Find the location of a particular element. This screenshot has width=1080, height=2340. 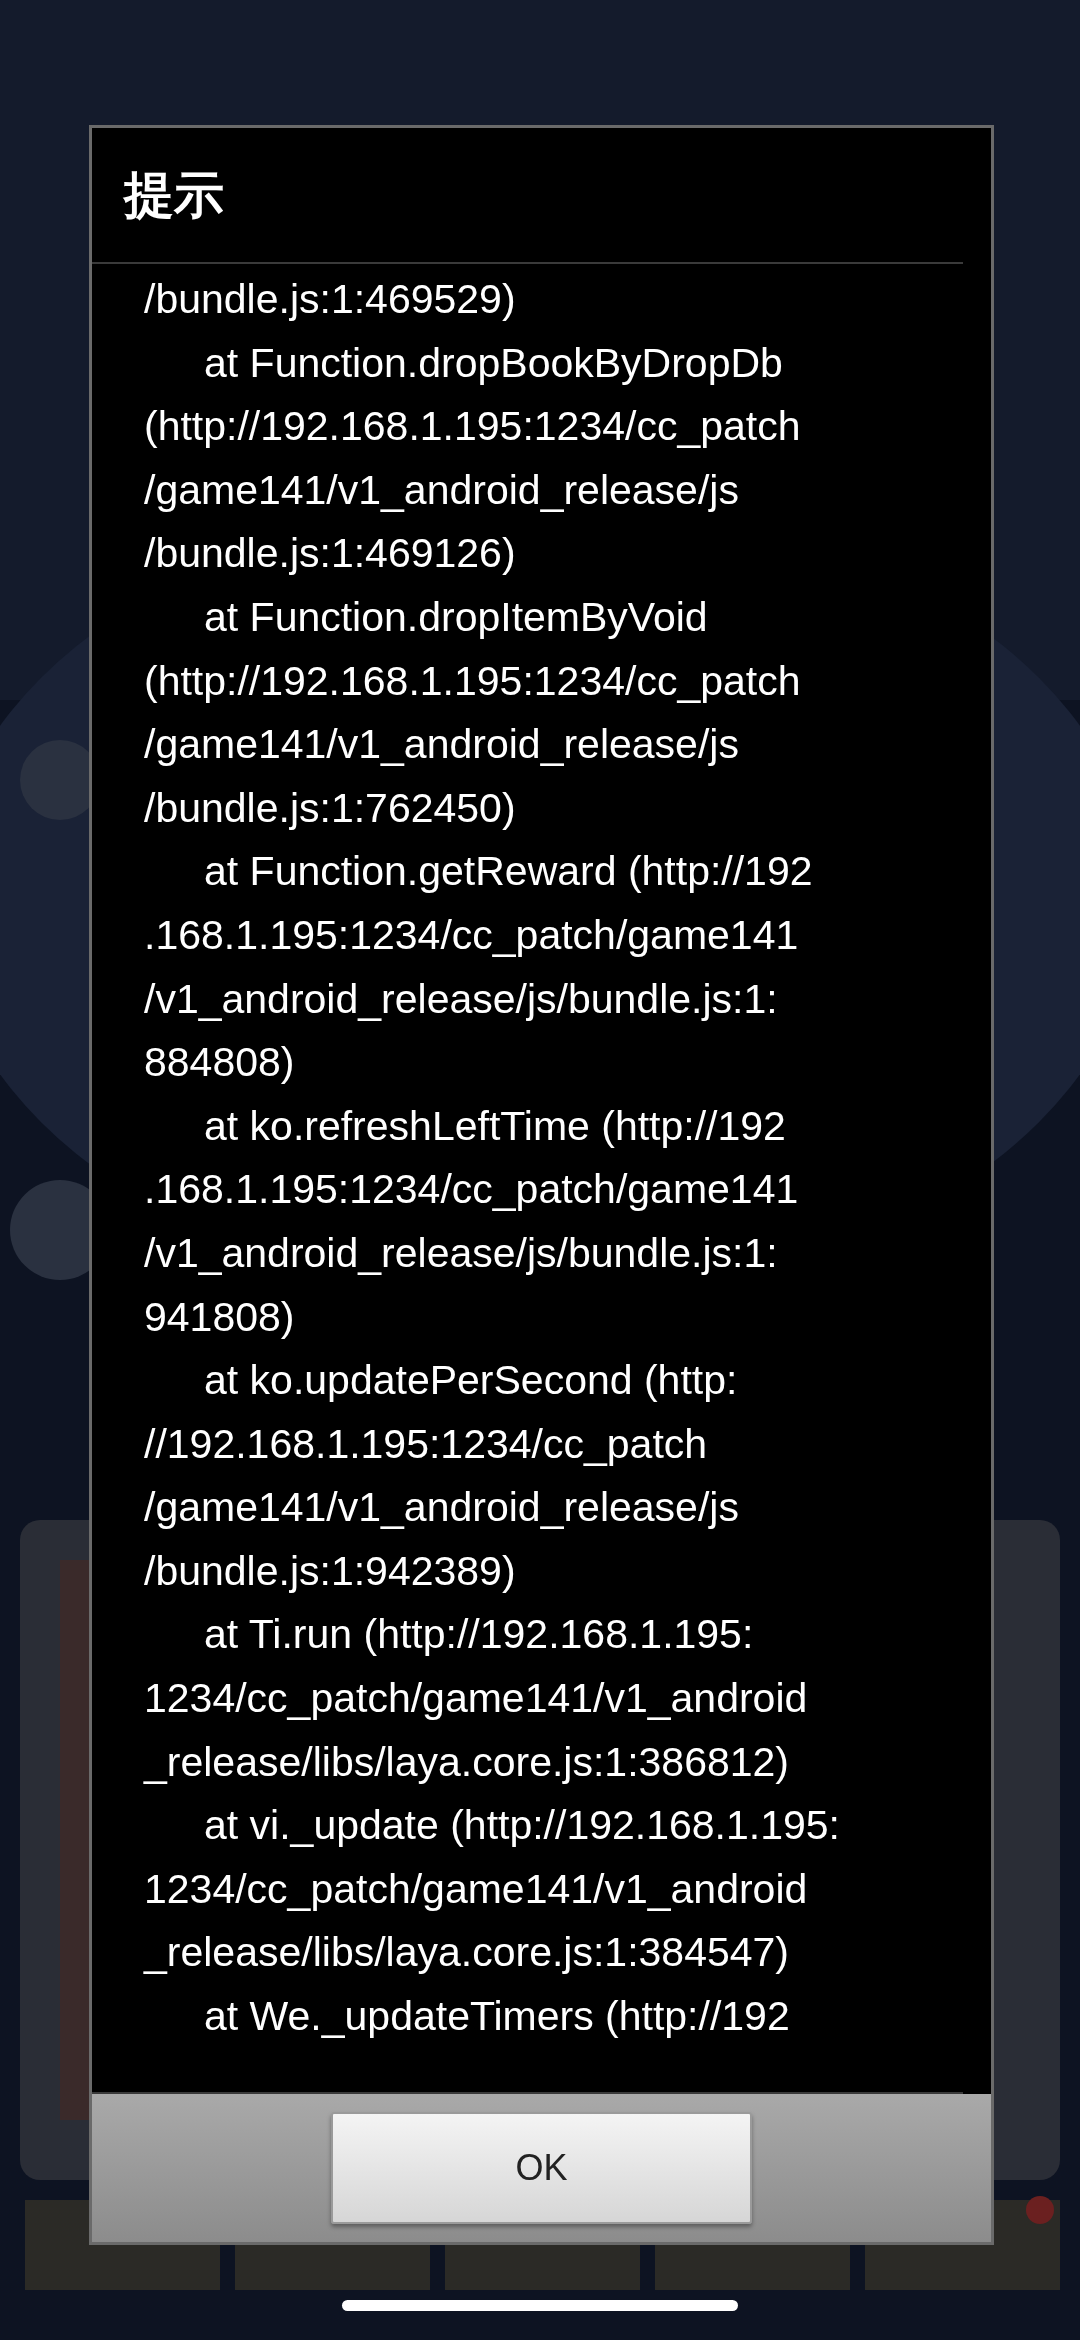

stack-trace-line: at We._updateTimers (http://192 is located at coordinates (496, 2017).